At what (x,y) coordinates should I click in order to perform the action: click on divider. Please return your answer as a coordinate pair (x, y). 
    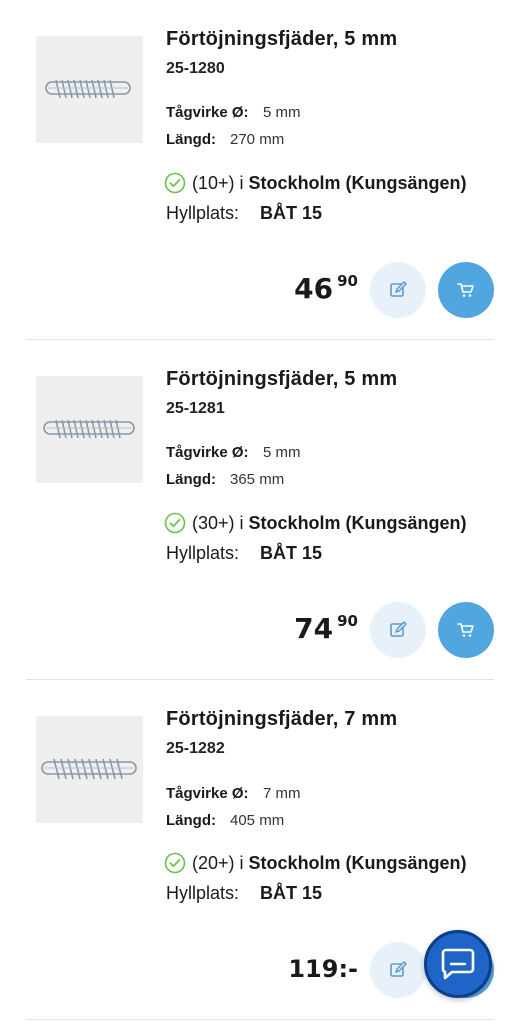
    Looking at the image, I should click on (260, 1019).